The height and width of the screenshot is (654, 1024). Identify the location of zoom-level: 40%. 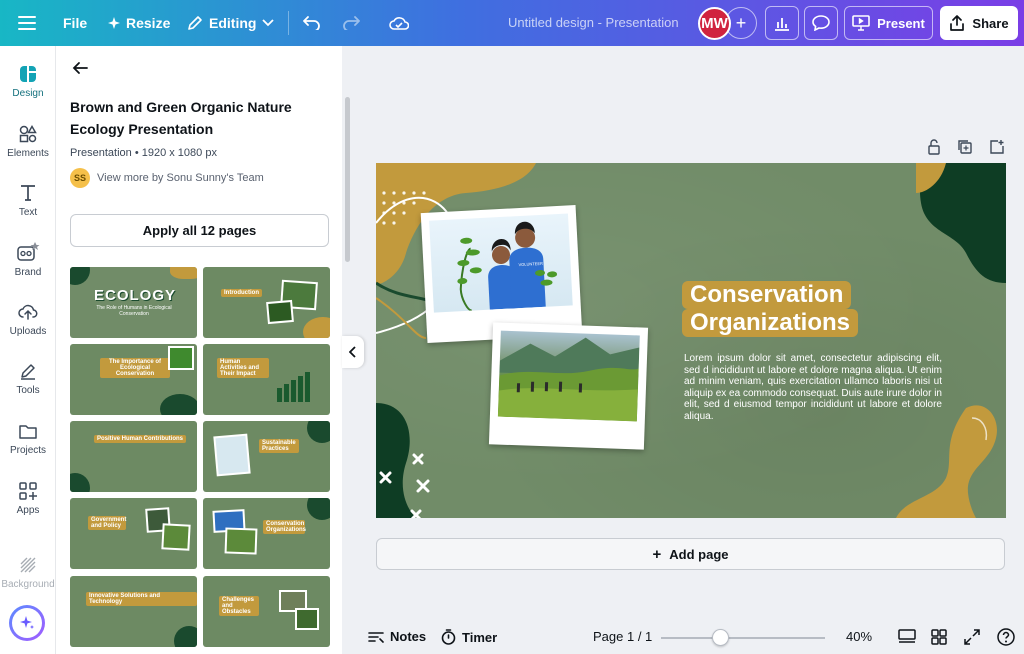
(859, 636).